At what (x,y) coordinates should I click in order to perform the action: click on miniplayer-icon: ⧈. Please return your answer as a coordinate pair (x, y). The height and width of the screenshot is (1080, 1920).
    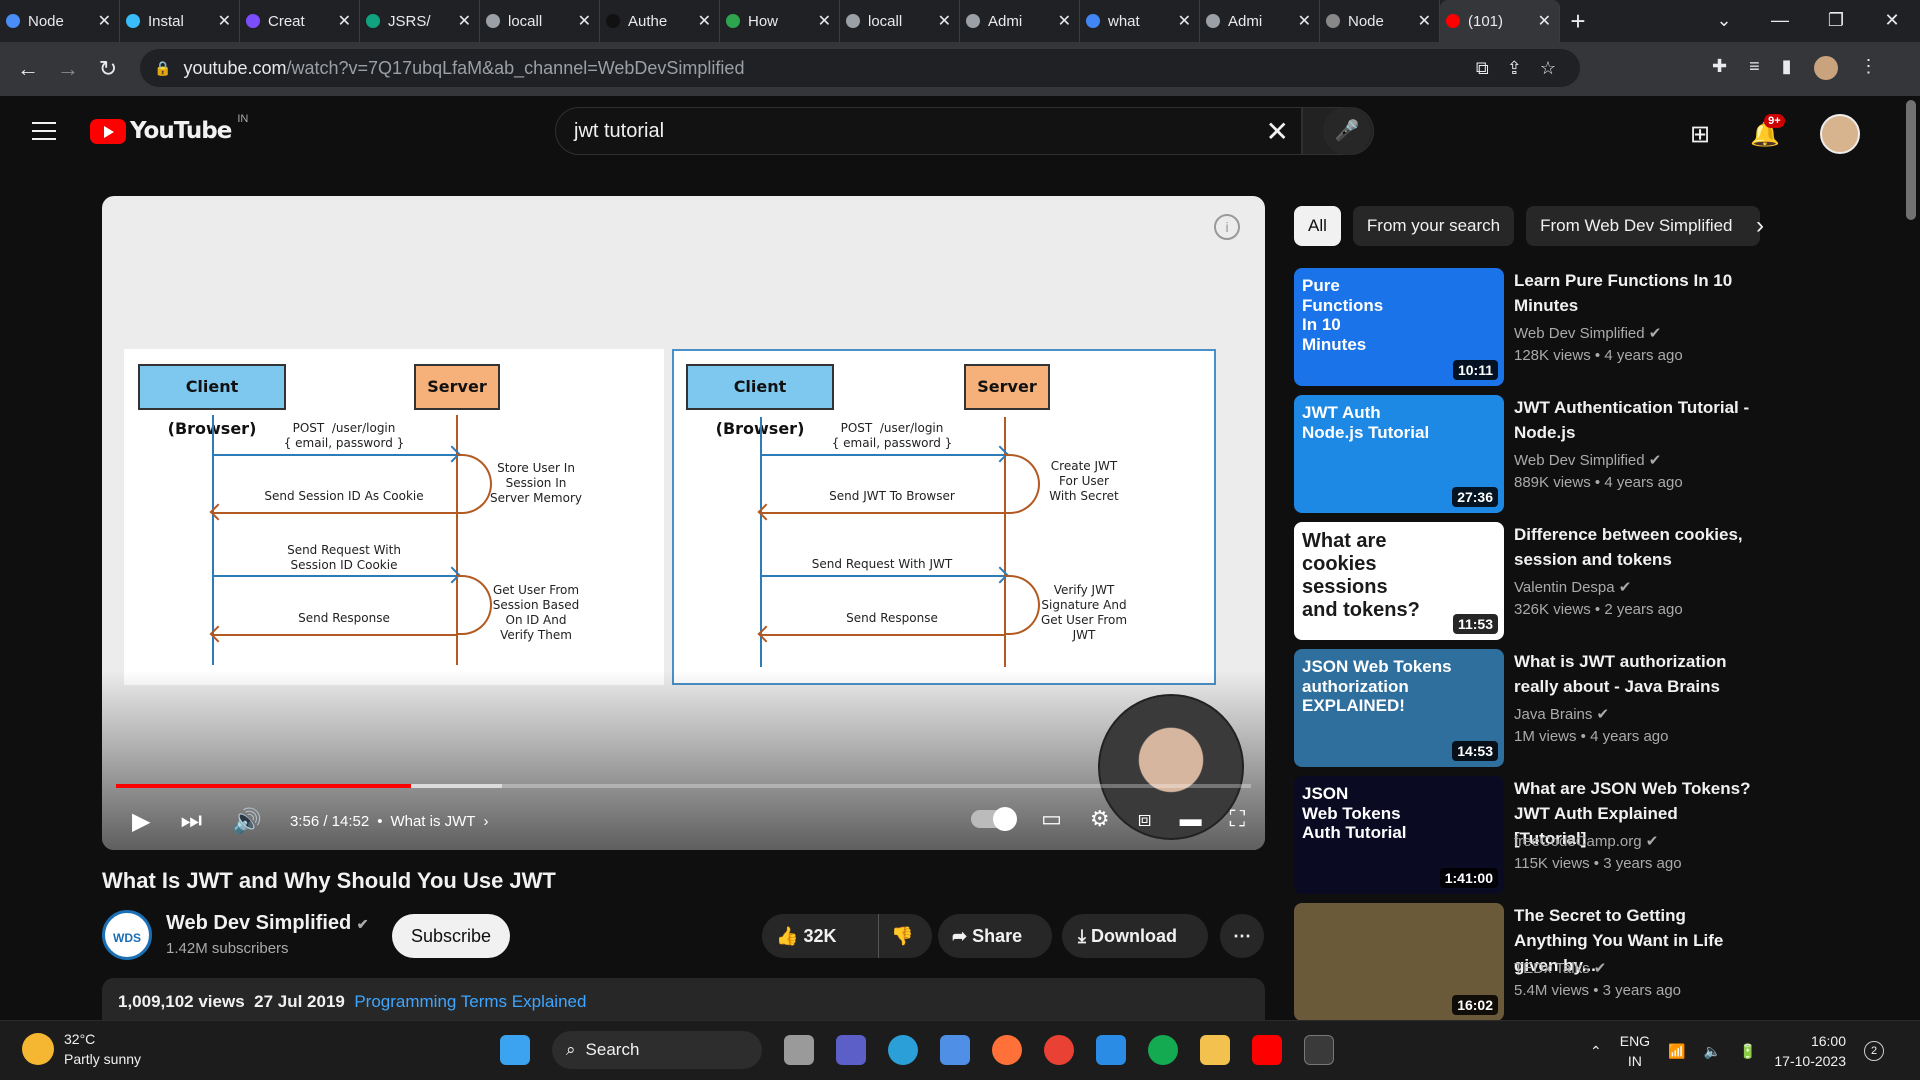
    Looking at the image, I should click on (1145, 819).